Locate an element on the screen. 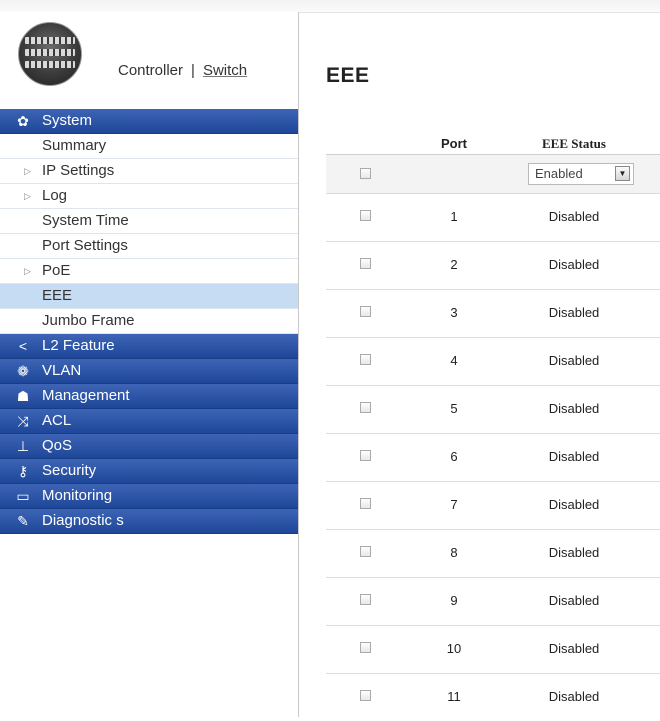  hierarchy-icon: ⊥ is located at coordinates (23, 446).